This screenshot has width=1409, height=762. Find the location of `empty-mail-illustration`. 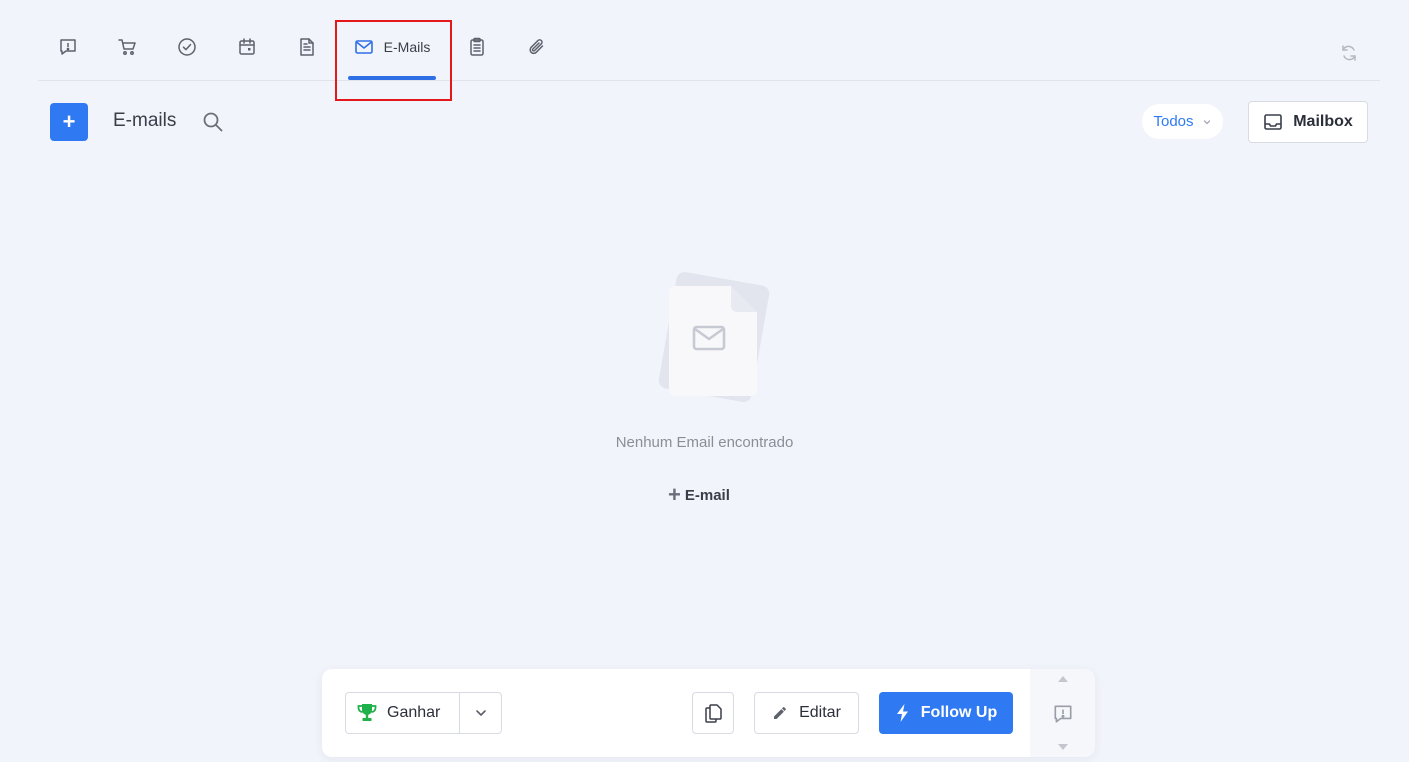

empty-mail-illustration is located at coordinates (714, 337).